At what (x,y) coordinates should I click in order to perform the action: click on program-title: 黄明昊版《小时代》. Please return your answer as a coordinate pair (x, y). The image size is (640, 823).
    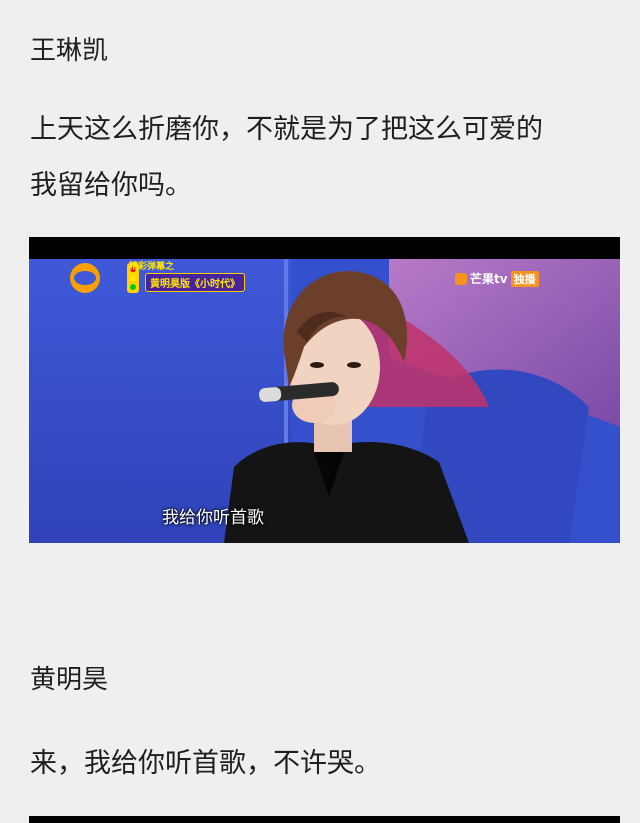
    Looking at the image, I should click on (195, 282).